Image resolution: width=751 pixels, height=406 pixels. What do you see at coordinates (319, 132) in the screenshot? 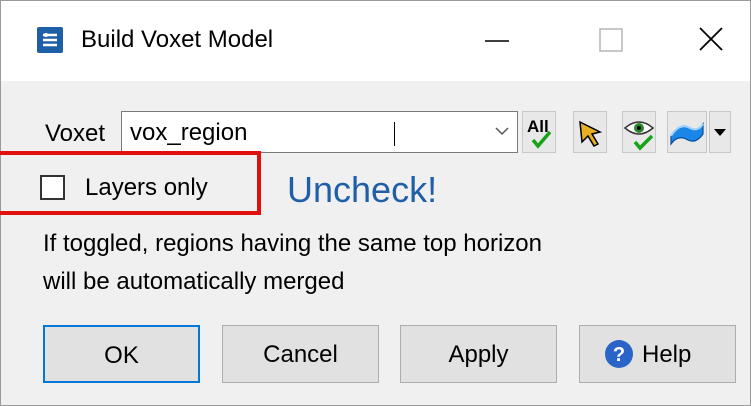
I see `voxet-combobox: vox_region` at bounding box center [319, 132].